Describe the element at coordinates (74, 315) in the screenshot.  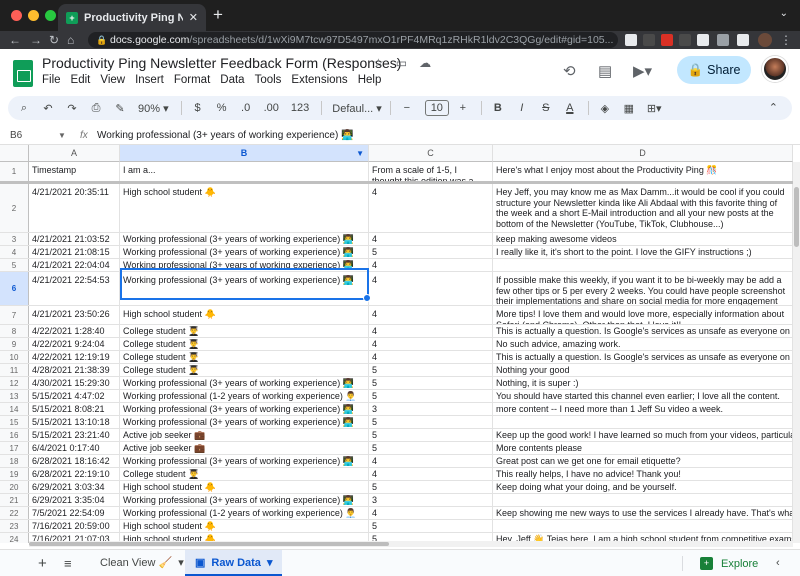
I see `table-cell: 4/21/2021 23:50:26` at that location.